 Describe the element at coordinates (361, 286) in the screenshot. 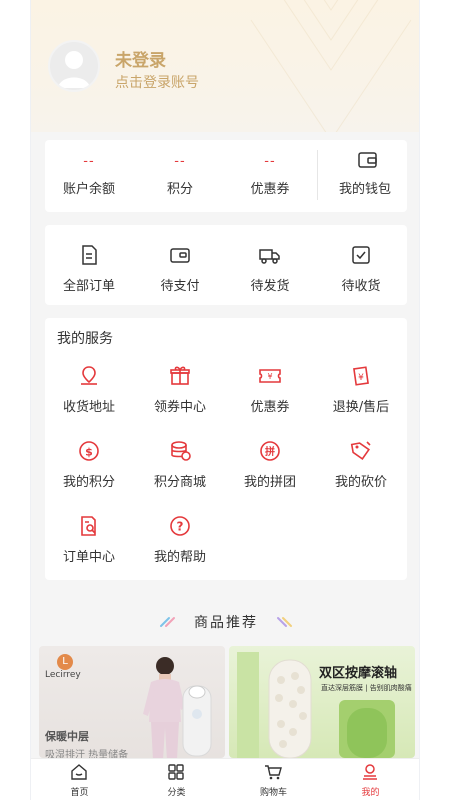

I see `order-unreceived-label: 待收货` at that location.